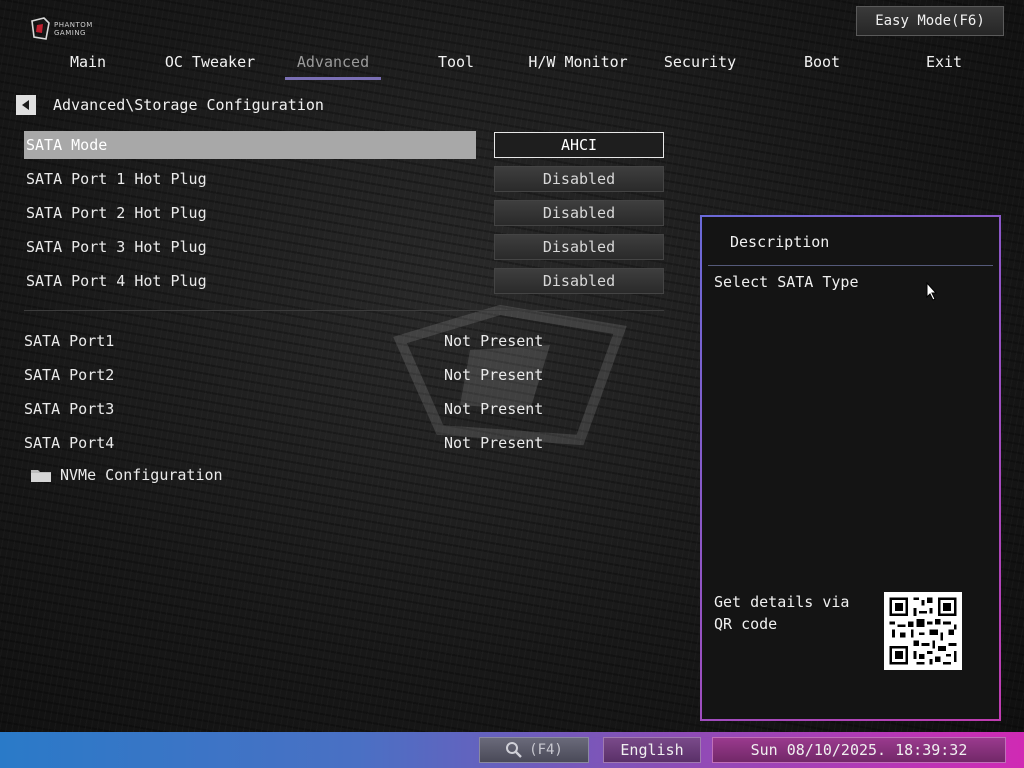  Describe the element at coordinates (578, 65) in the screenshot. I see `tab-hw-monitor: H/W Monitor` at that location.